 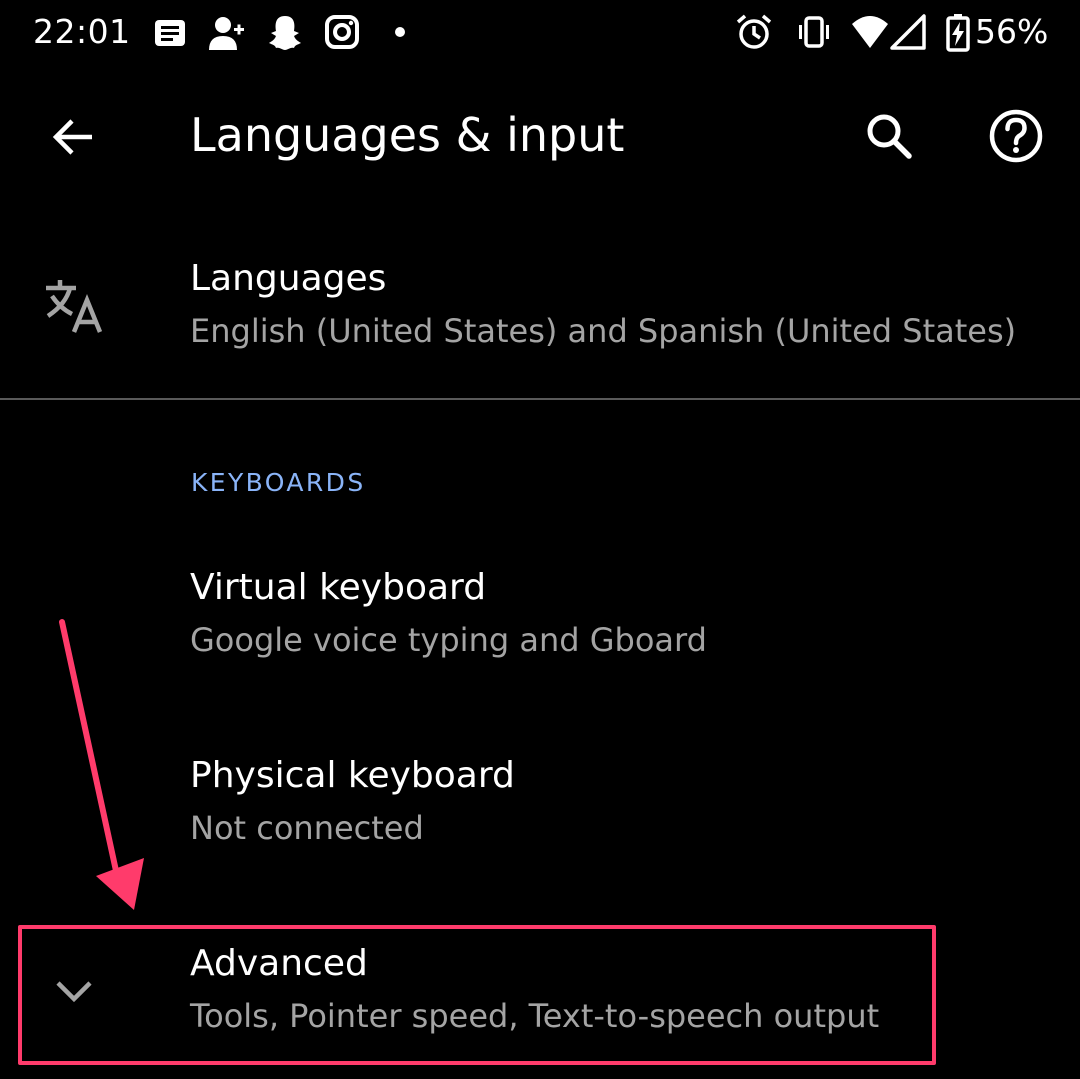 What do you see at coordinates (101, 764) in the screenshot?
I see `annotation-arrow` at bounding box center [101, 764].